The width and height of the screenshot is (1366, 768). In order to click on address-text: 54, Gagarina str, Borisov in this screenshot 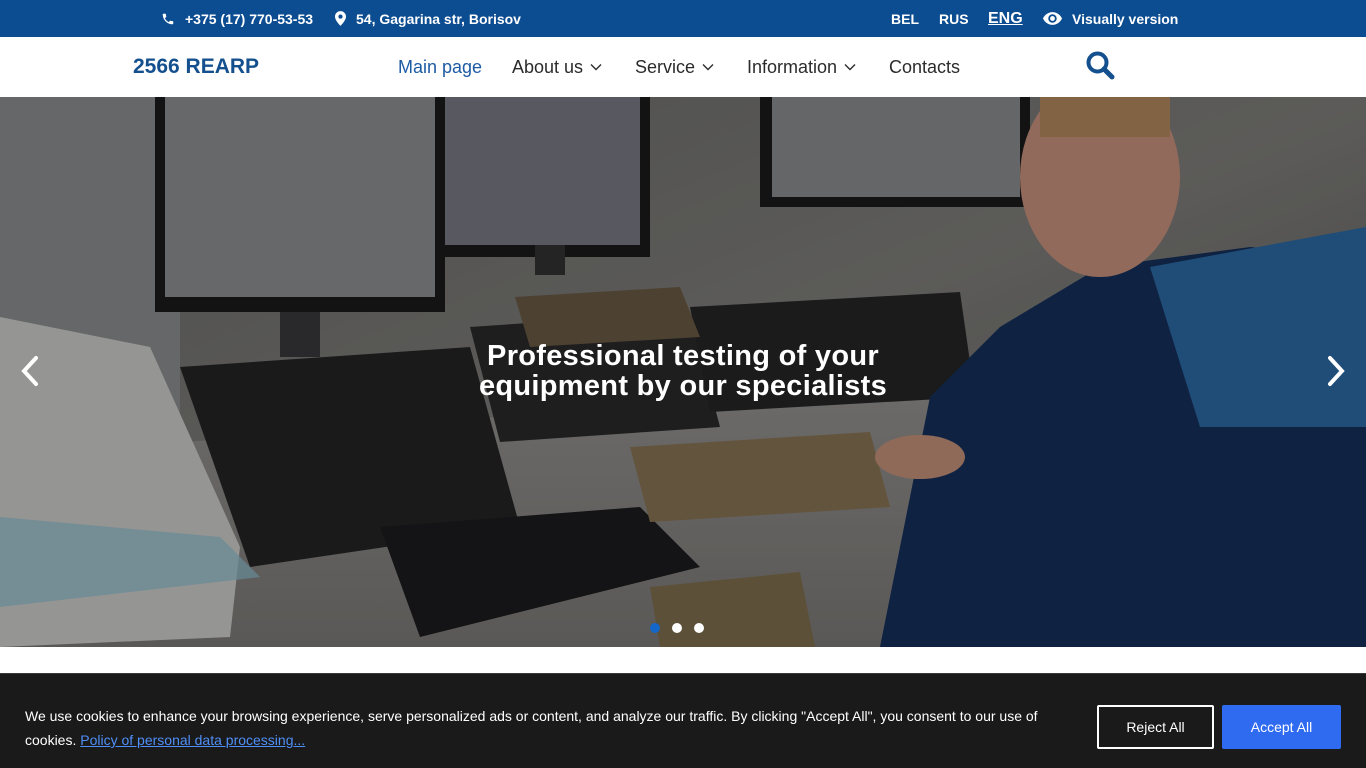, I will do `click(438, 18)`.